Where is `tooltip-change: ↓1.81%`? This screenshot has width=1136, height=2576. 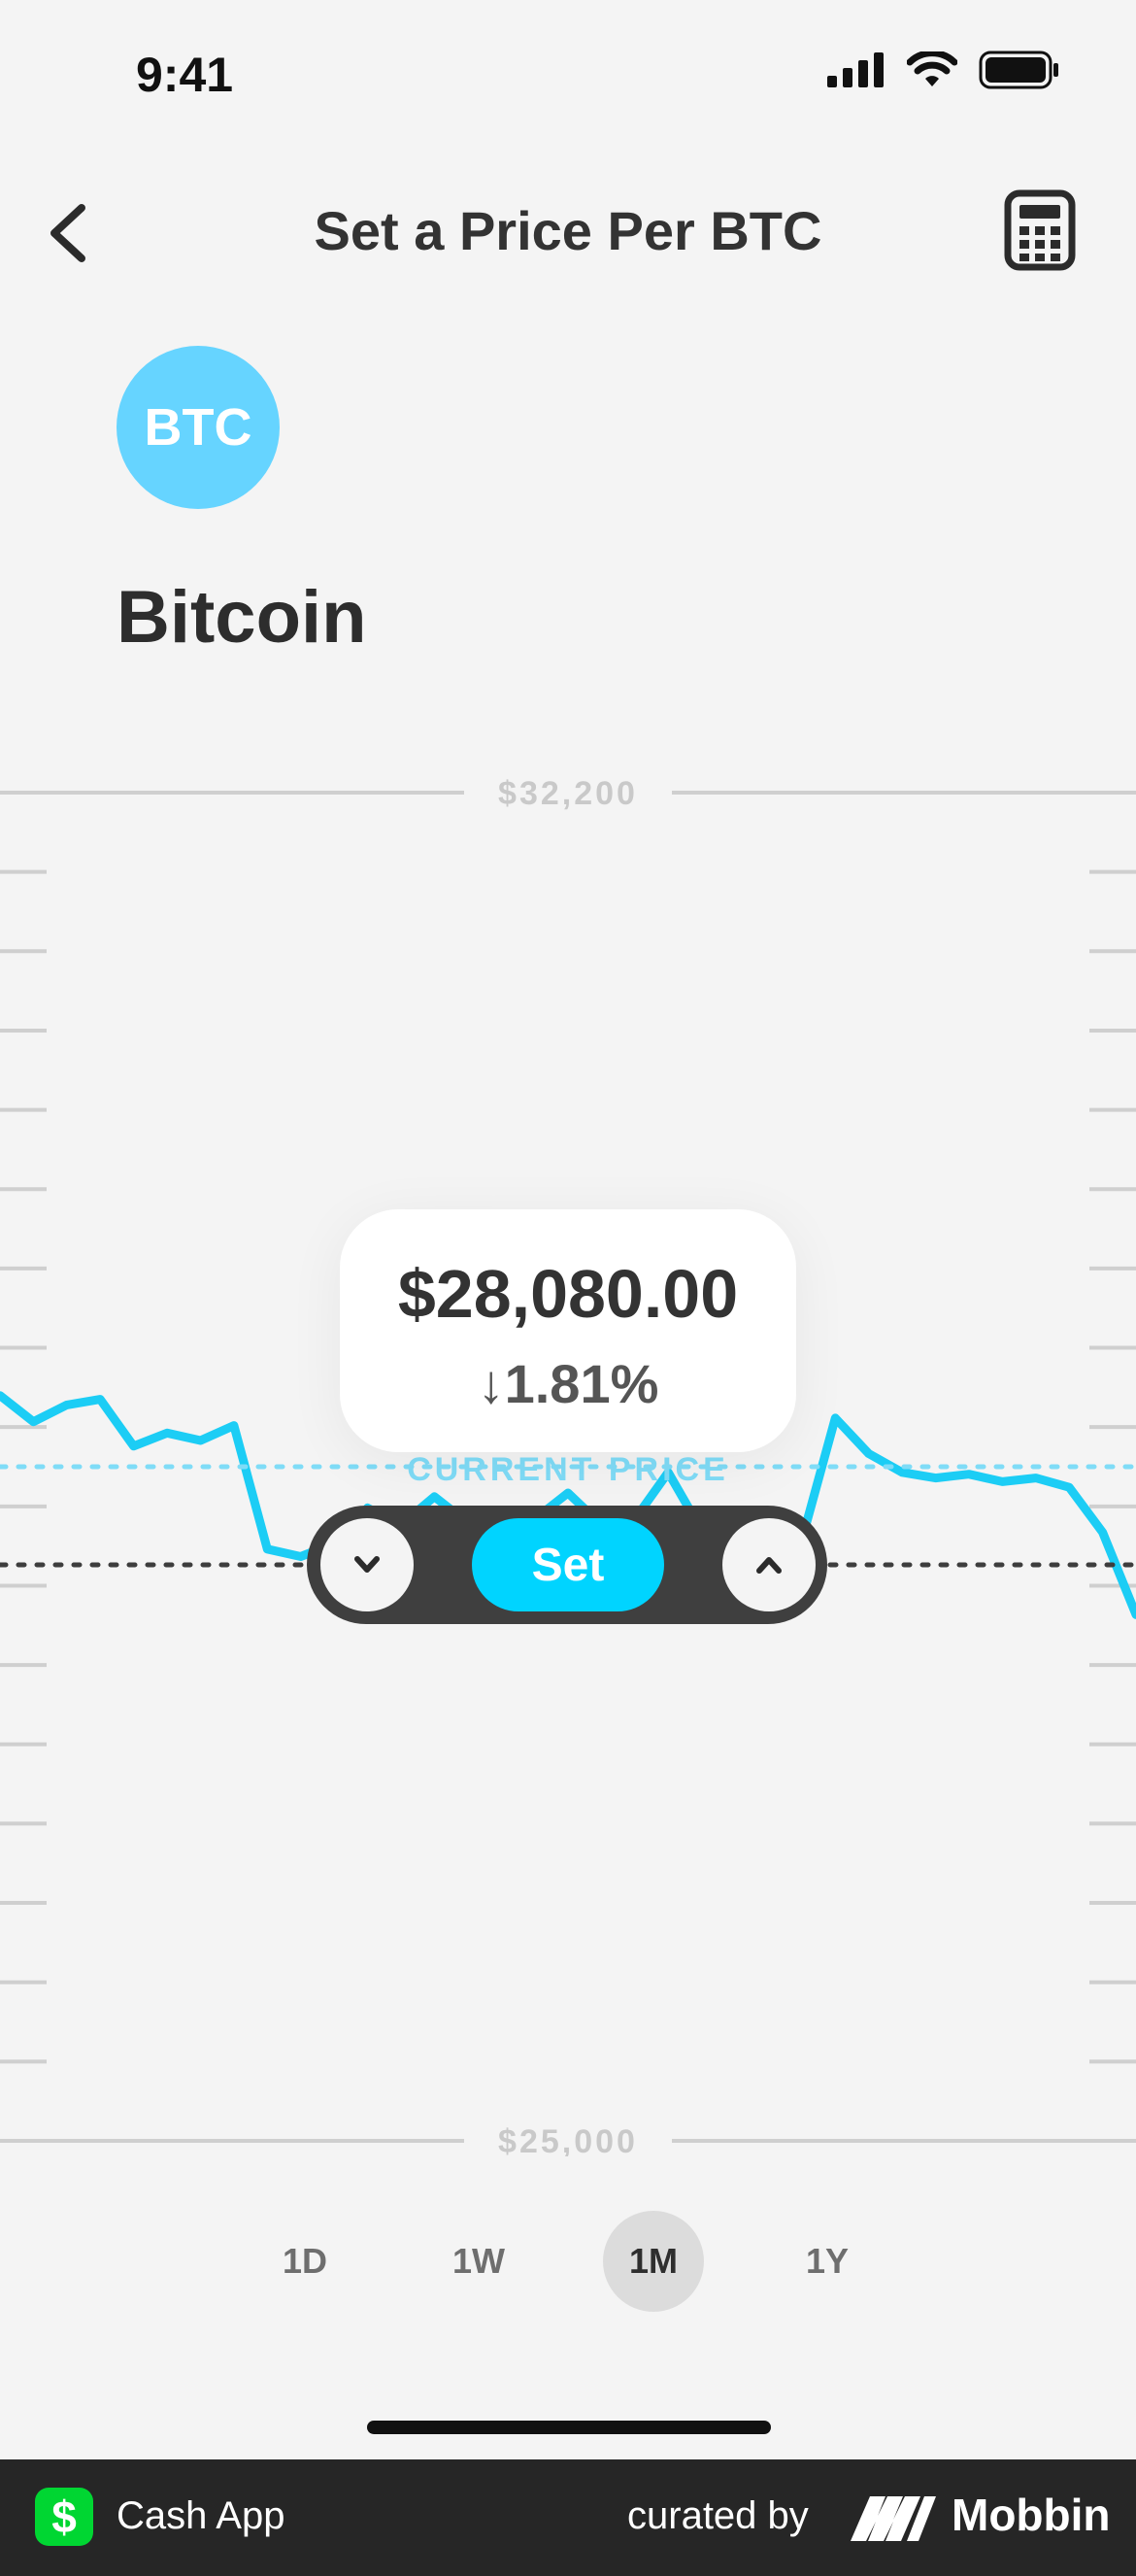
tooltip-change: ↓1.81% is located at coordinates (568, 1383).